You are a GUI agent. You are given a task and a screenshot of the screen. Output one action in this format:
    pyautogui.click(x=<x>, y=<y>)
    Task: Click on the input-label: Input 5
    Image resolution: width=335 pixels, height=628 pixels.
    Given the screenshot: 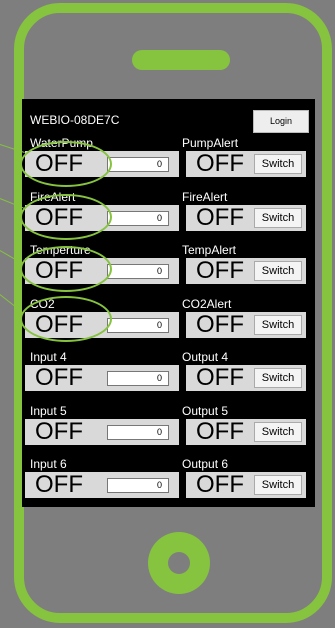 What is the action you would take?
    pyautogui.click(x=48, y=411)
    